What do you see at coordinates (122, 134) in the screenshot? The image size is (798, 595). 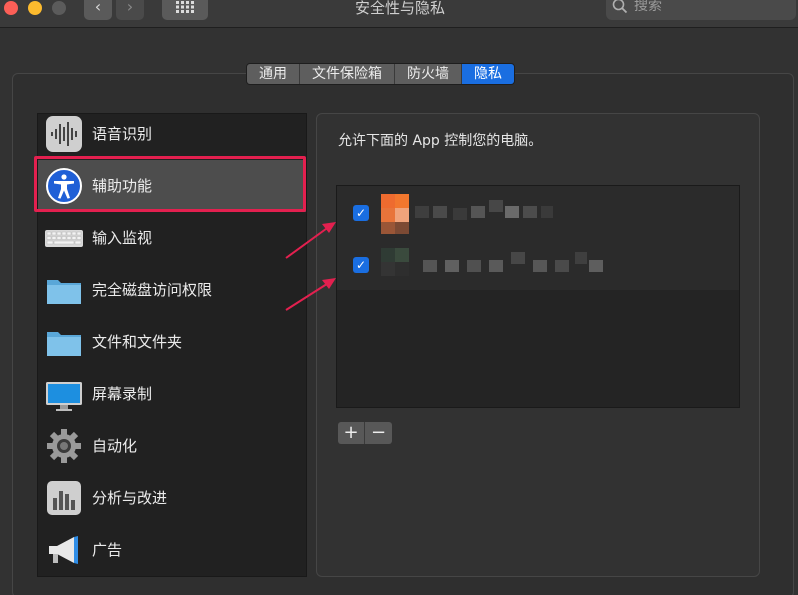 I see `sidebar-item-label: 语音识别` at bounding box center [122, 134].